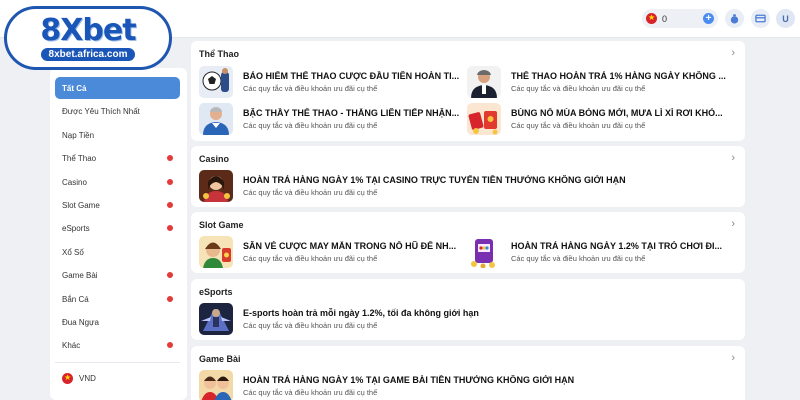 This screenshot has height=400, width=800. I want to click on deposit-plus-icon: +, so click(708, 18).